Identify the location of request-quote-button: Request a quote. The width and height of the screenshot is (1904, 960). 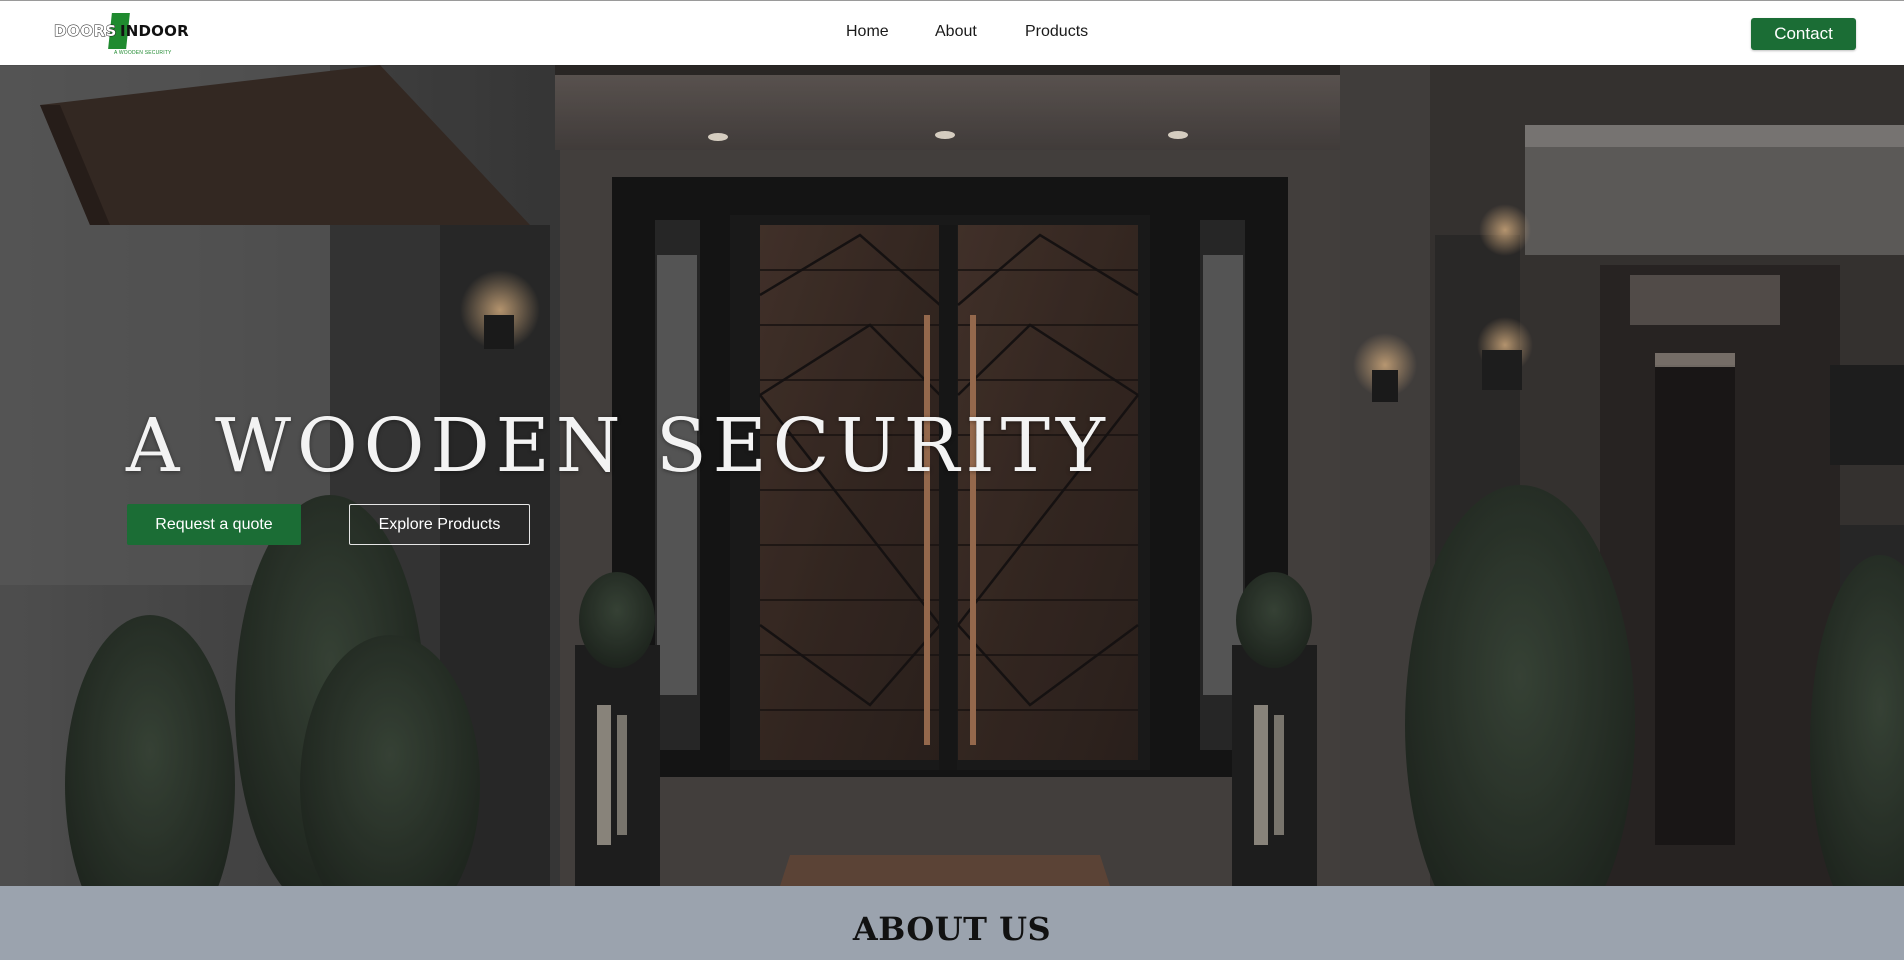
(214, 524).